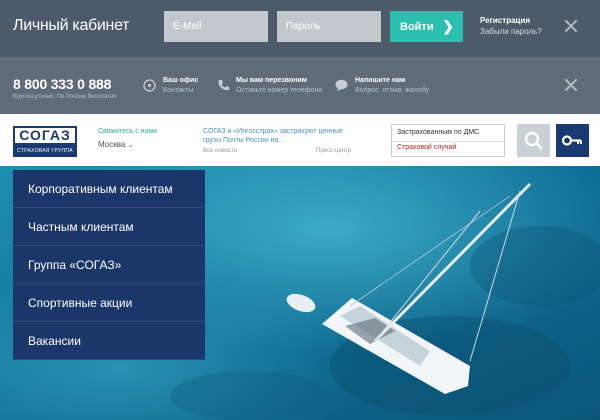 Image resolution: width=600 pixels, height=420 pixels. I want to click on insurance-case-link: Страховой случай, so click(426, 147).